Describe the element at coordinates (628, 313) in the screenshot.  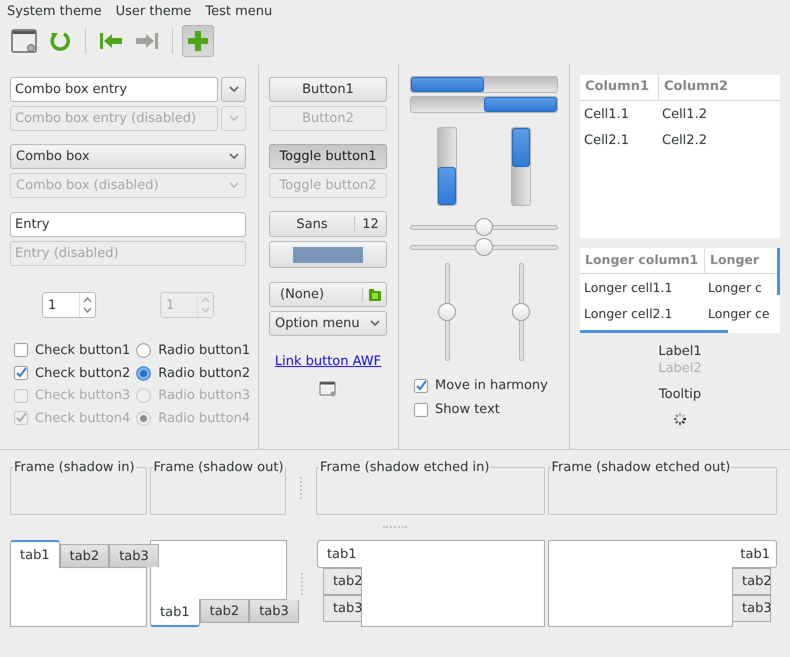
I see `table-cell-text: Longer cell2.1` at that location.